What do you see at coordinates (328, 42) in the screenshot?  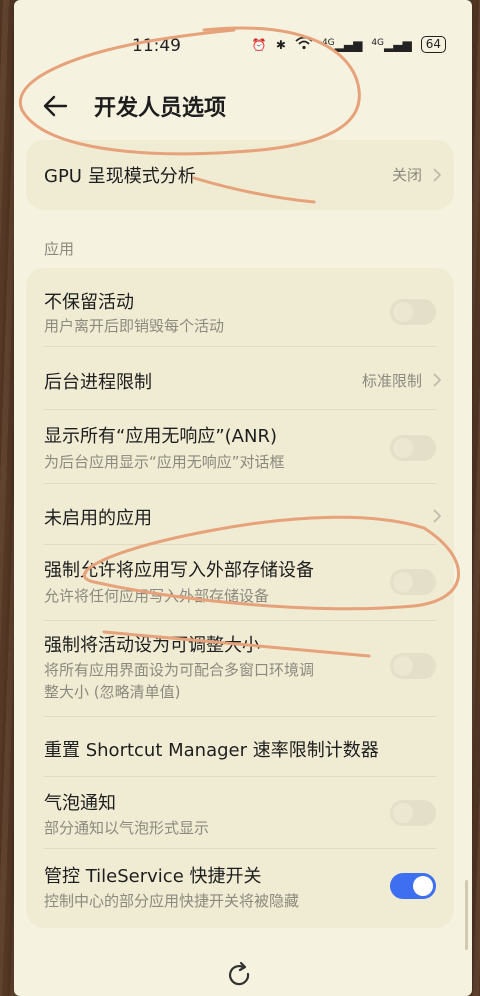 I see `network-label-1: 4G` at bounding box center [328, 42].